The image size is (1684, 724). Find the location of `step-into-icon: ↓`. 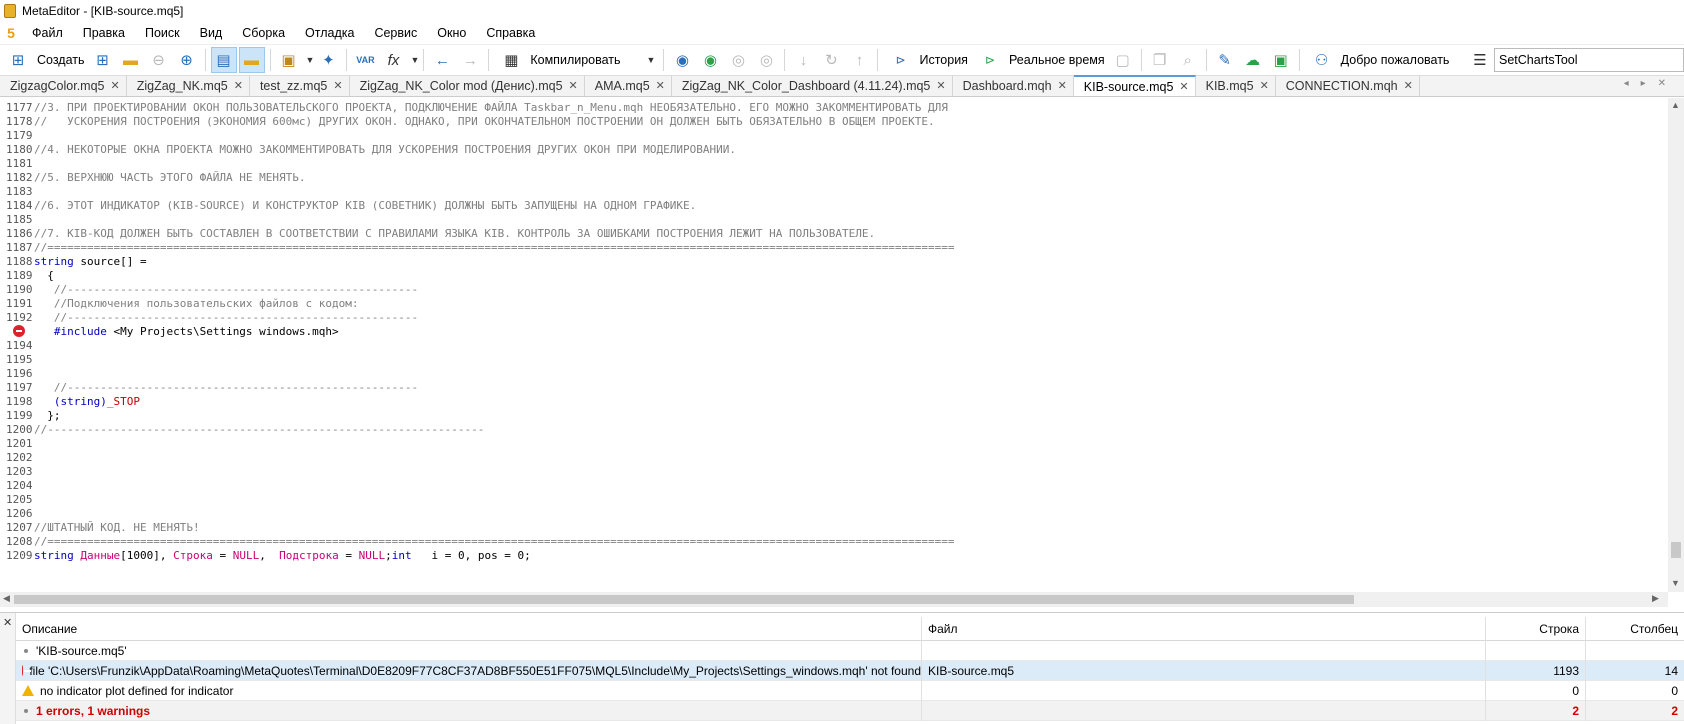

step-into-icon: ↓ is located at coordinates (803, 60).